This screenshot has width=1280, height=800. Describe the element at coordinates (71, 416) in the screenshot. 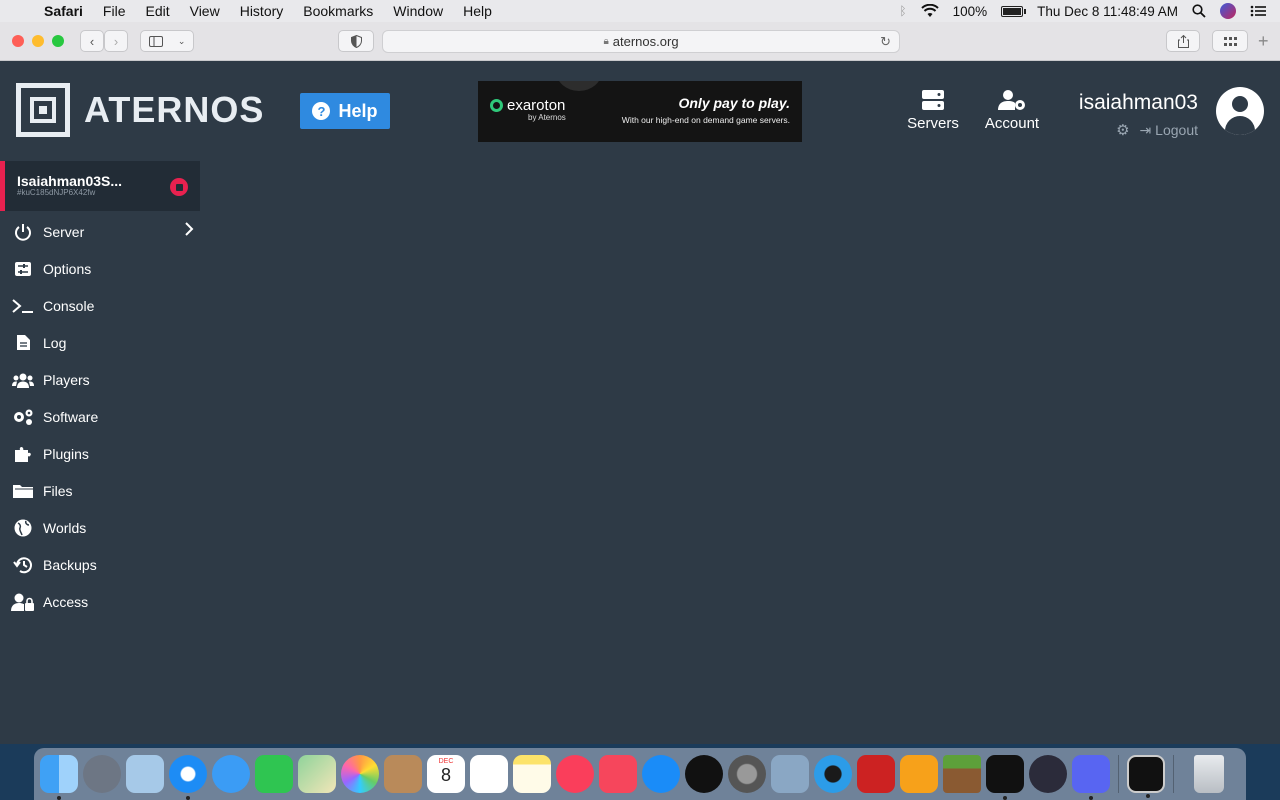

I see `sidebar-item-label: Software` at that location.